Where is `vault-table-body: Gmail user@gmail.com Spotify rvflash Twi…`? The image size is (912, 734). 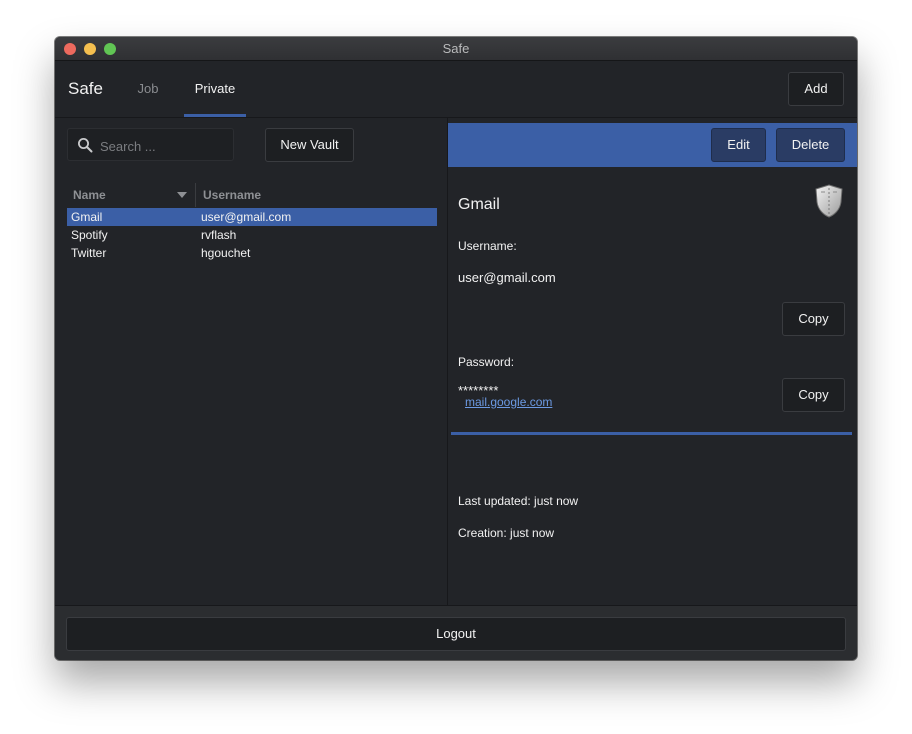
vault-table-body: Gmail user@gmail.com Spotify rvflash Twi… is located at coordinates (252, 235).